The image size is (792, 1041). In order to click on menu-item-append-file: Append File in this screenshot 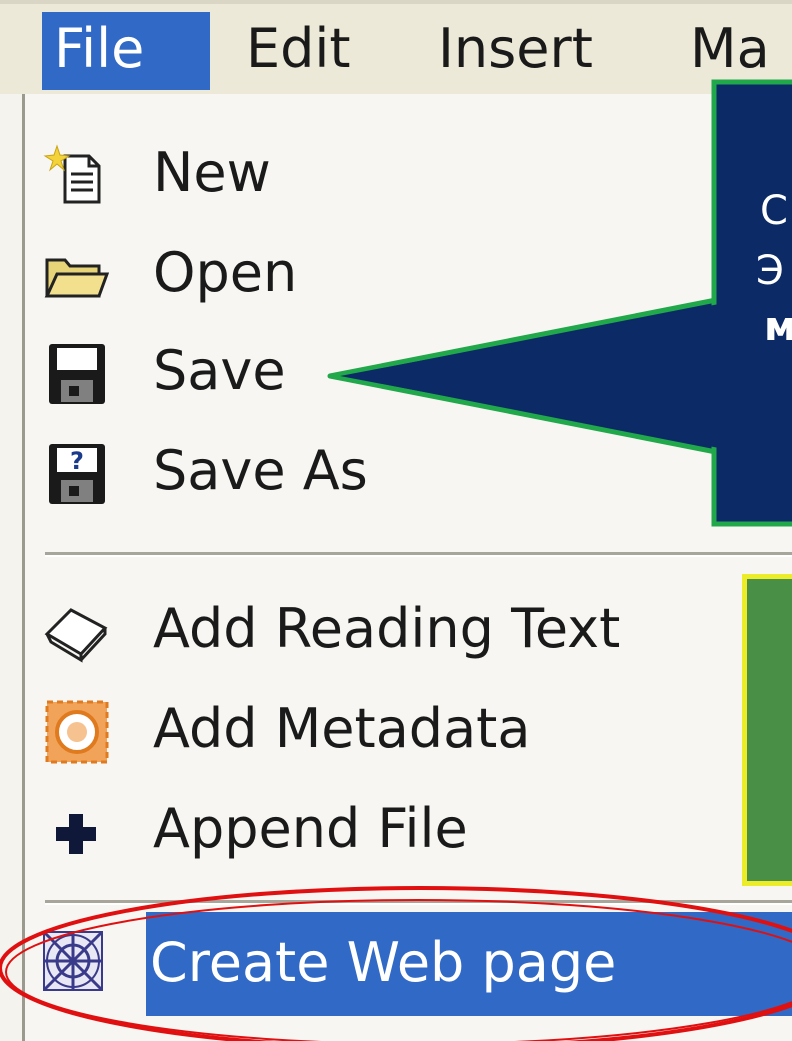, I will do `click(408, 831)`.